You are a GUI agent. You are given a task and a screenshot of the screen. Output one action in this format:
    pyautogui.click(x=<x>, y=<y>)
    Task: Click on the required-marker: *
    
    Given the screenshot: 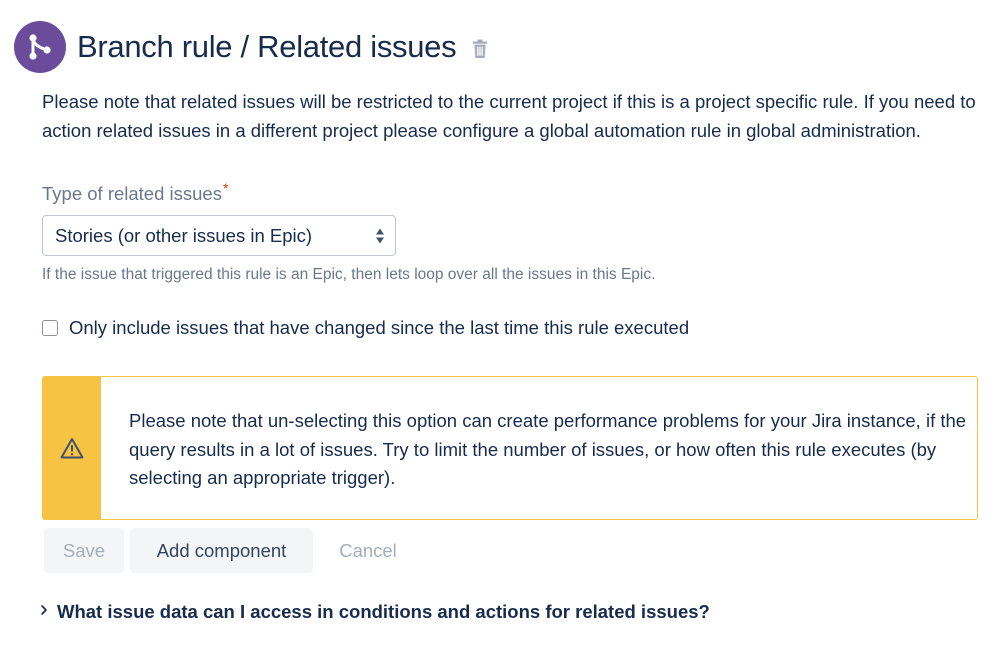 What is the action you would take?
    pyautogui.click(x=225, y=188)
    